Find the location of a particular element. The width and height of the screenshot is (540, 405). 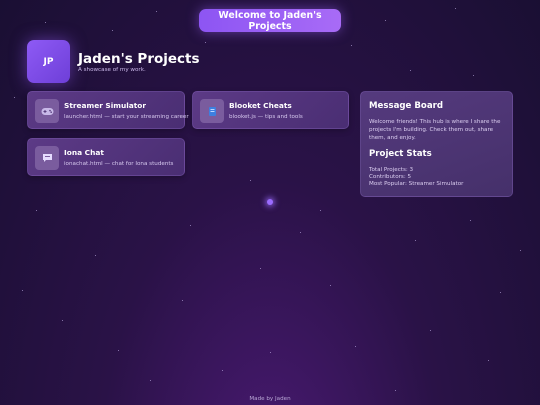

project-title: Blooket Cheats is located at coordinates (260, 105).